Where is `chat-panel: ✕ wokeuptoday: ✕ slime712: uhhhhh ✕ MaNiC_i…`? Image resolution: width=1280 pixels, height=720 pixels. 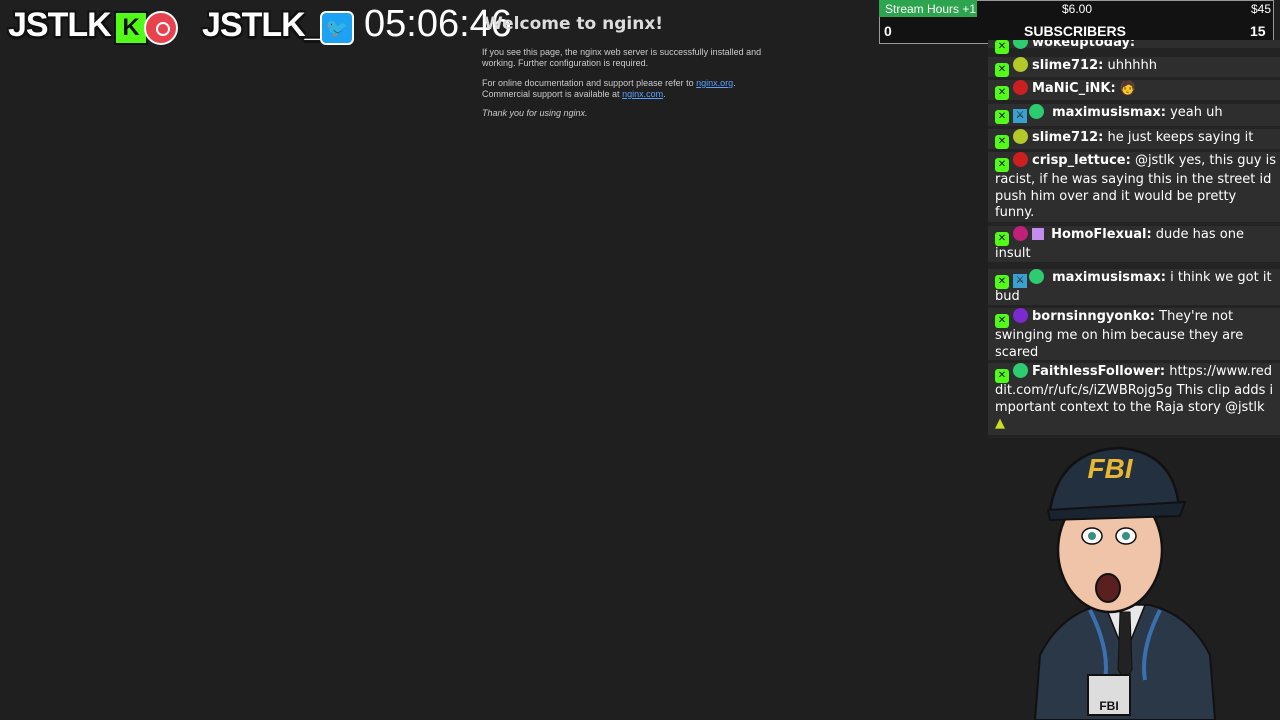
chat-panel: ✕ wokeuptoday: ✕ slime712: uhhhhh ✕ MaNiC_i… is located at coordinates (1134, 239).